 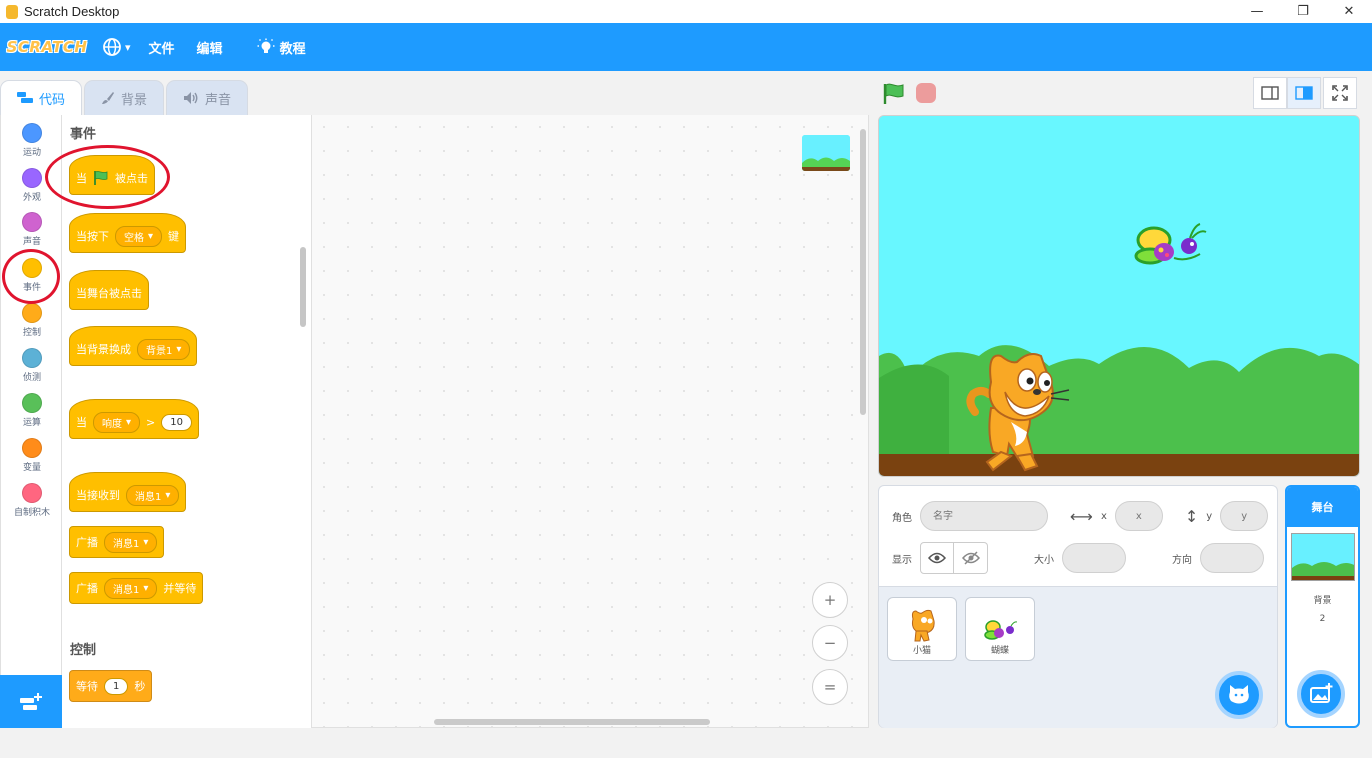 What do you see at coordinates (83, 134) in the screenshot?
I see `events-header: 事件` at bounding box center [83, 134].